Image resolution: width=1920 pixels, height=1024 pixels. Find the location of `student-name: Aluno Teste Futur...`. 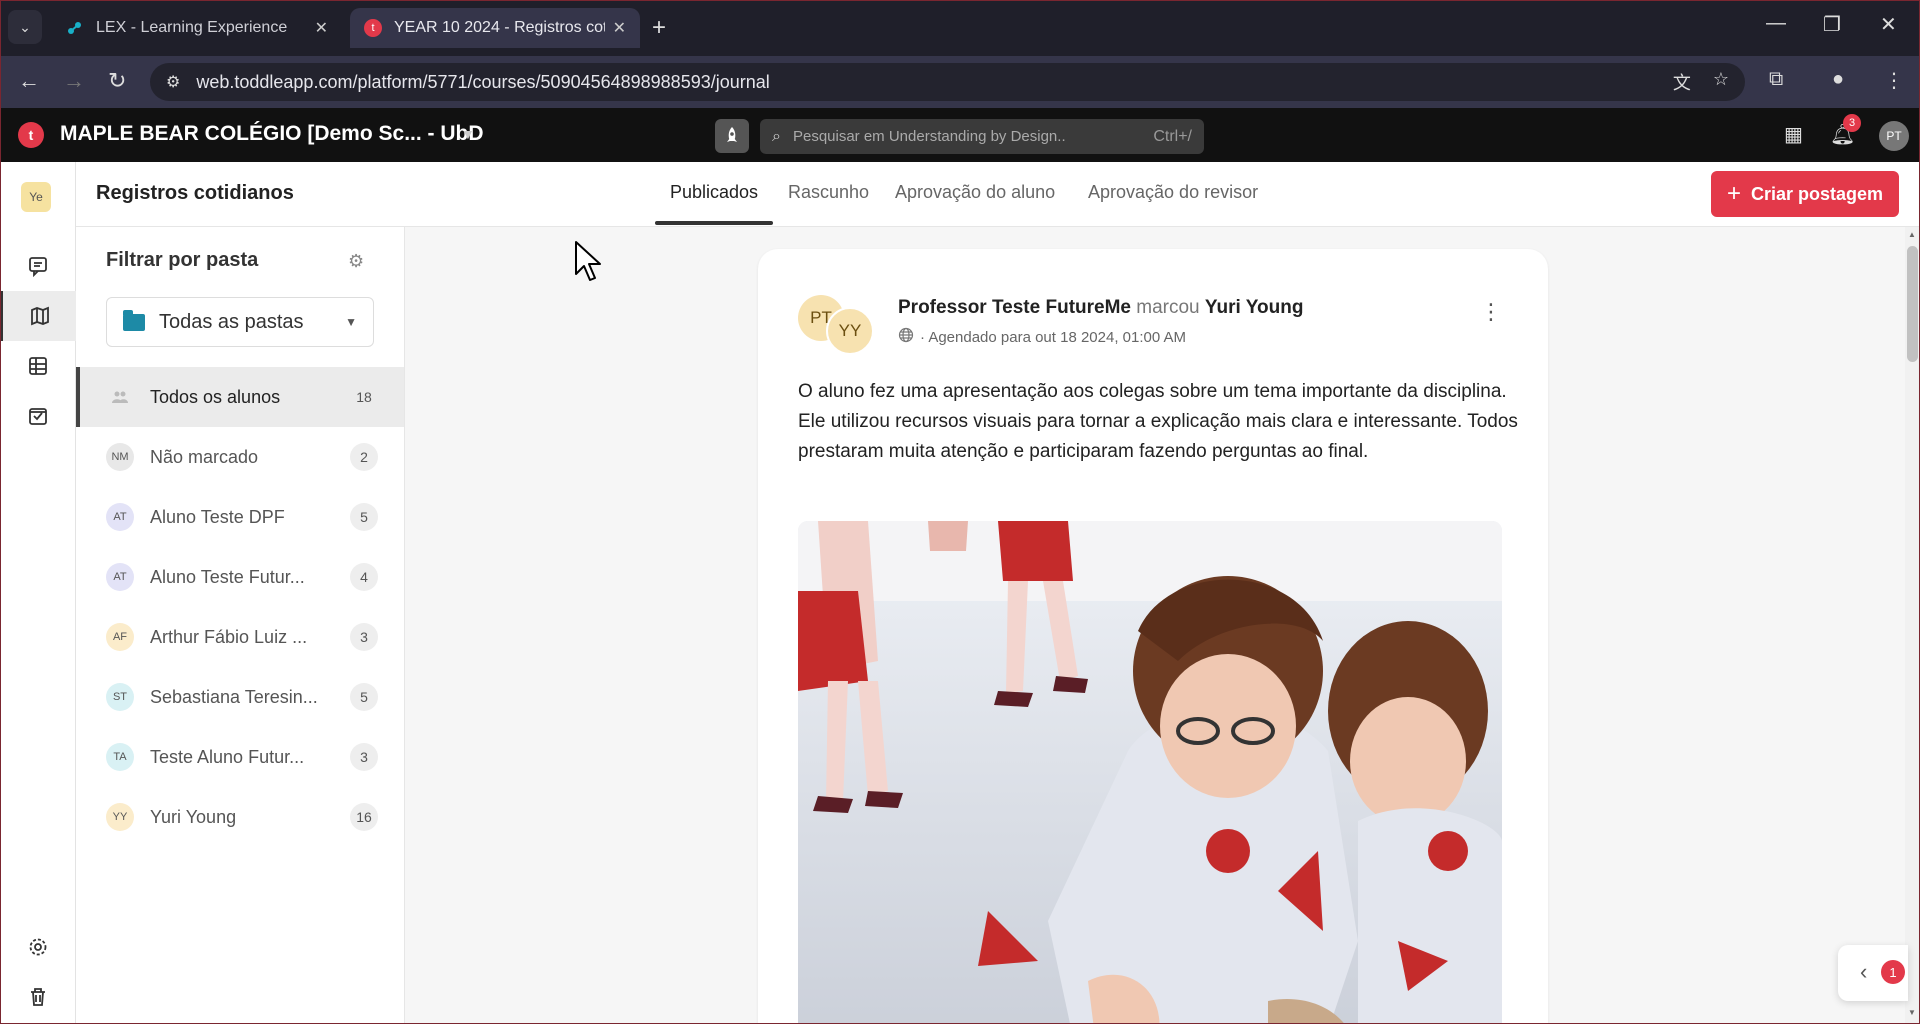

student-name: Aluno Teste Futur... is located at coordinates (227, 576).